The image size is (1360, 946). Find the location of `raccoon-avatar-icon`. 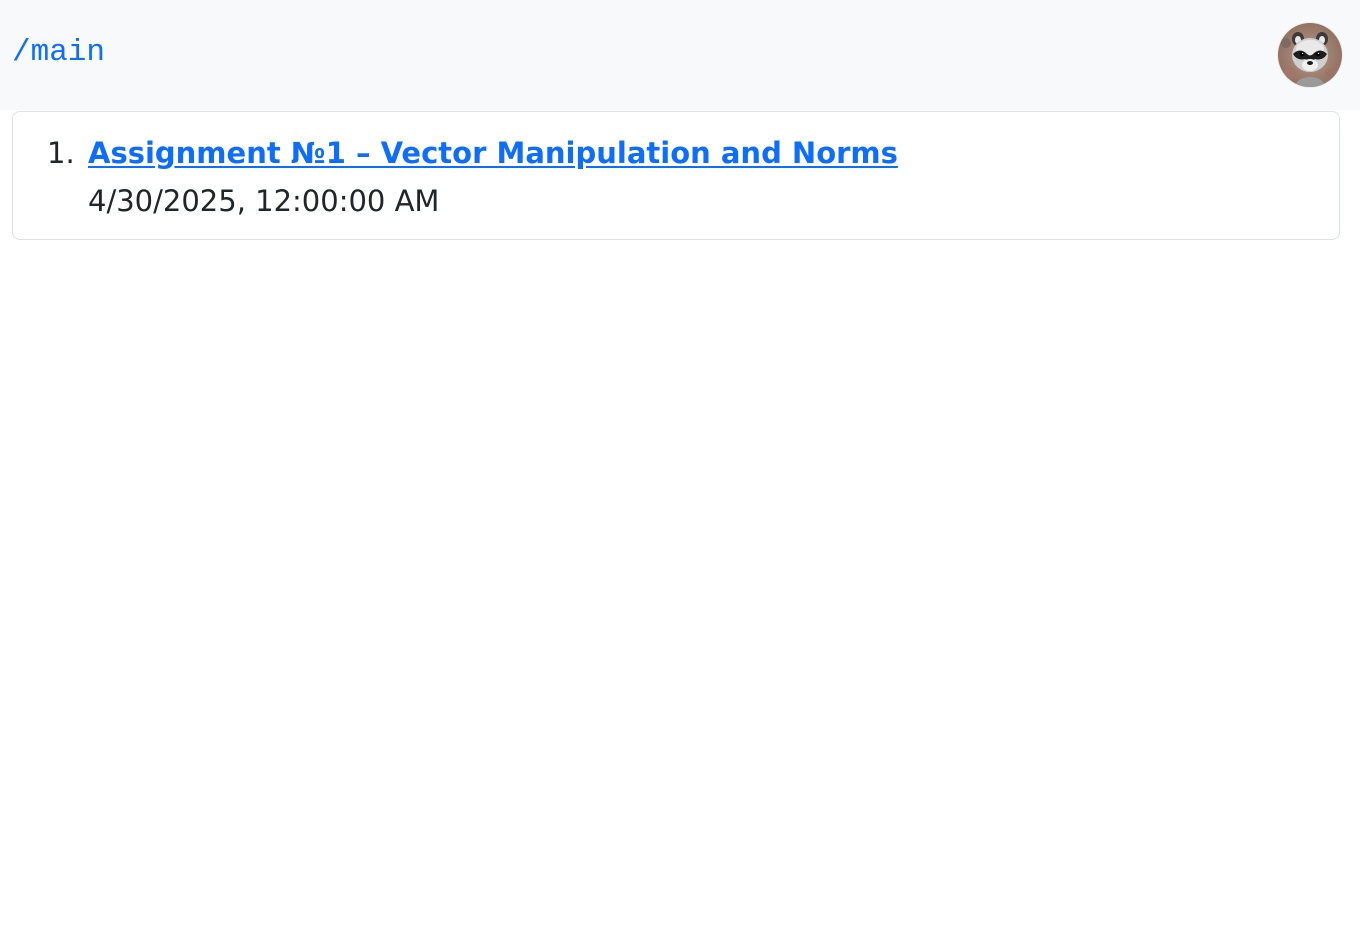

raccoon-avatar-icon is located at coordinates (1310, 55).